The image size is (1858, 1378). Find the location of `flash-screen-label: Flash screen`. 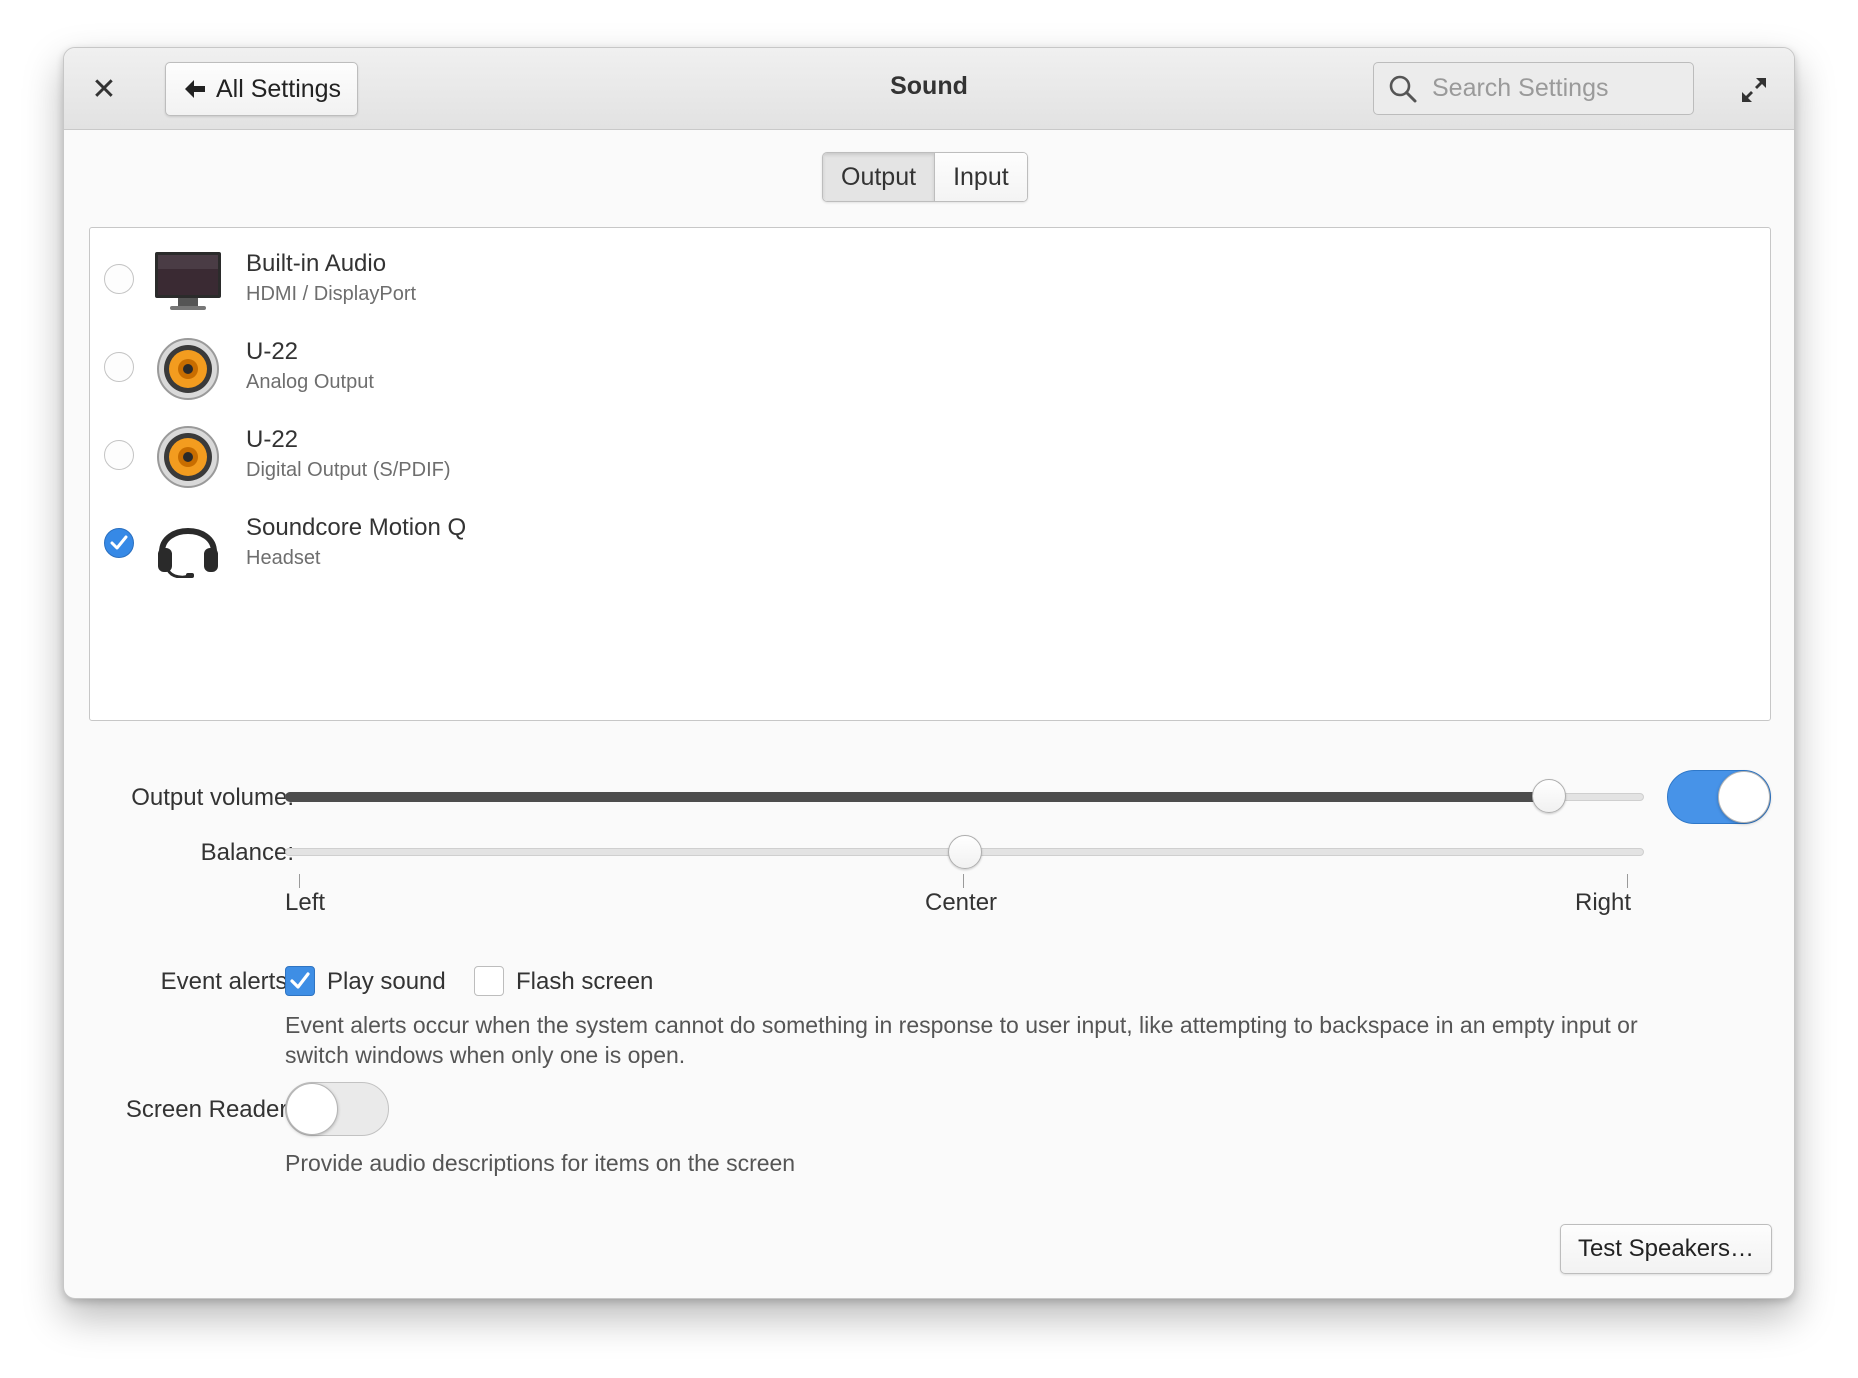

flash-screen-label: Flash screen is located at coordinates (584, 982).